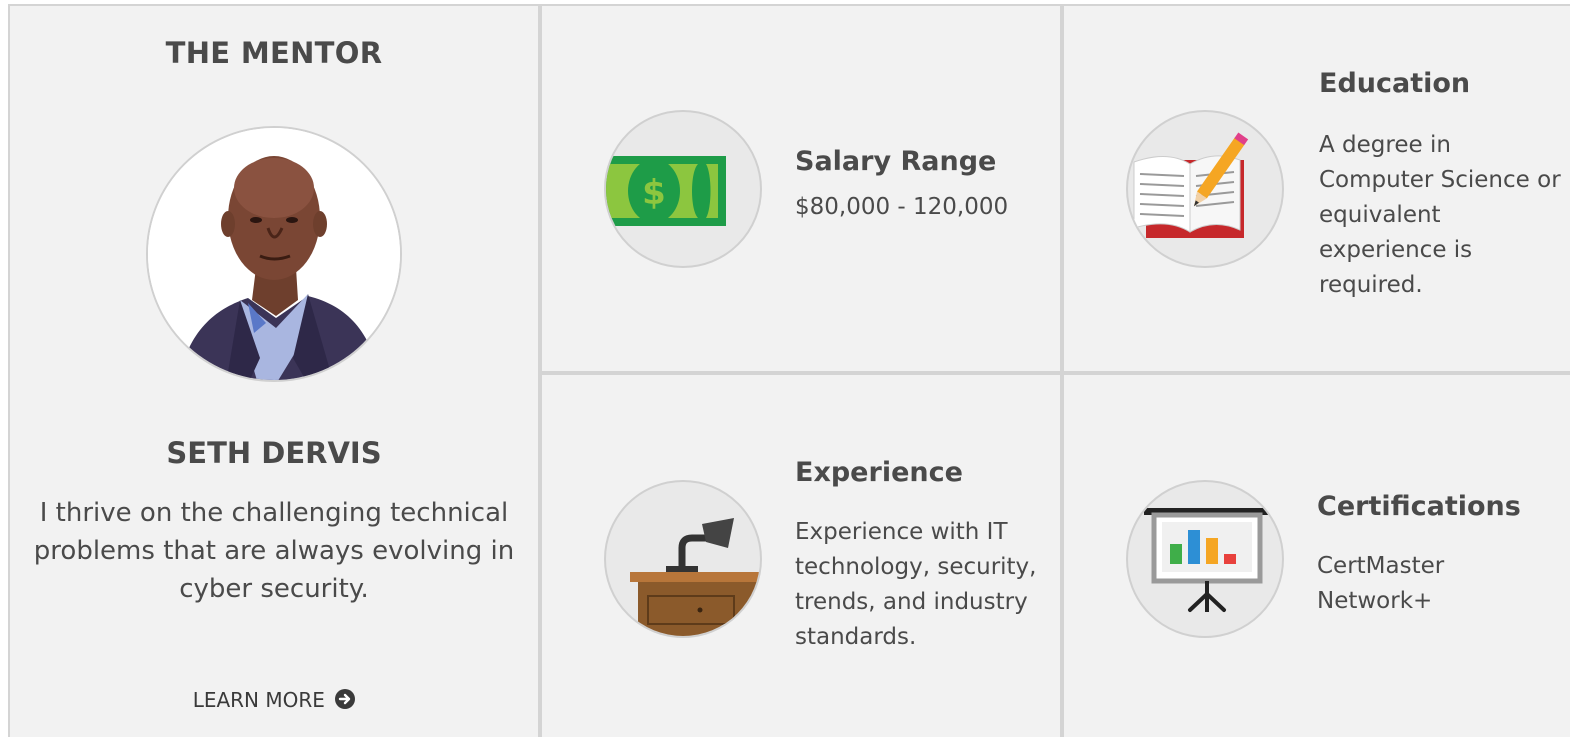  What do you see at coordinates (274, 53) in the screenshot?
I see `mentor-heading: THE MENTOR` at bounding box center [274, 53].